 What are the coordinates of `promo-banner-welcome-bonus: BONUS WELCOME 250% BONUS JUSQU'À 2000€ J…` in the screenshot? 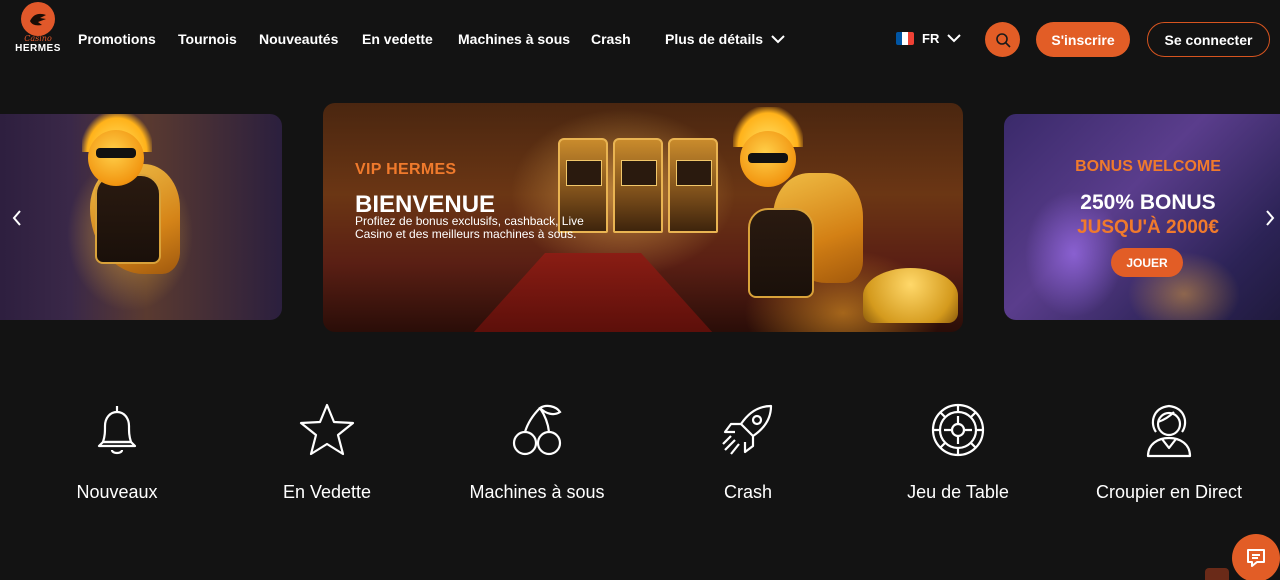 It's located at (1142, 217).